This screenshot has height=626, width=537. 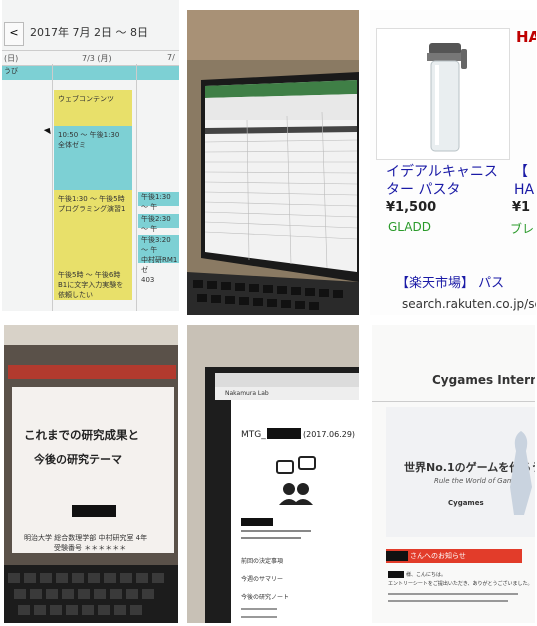 I want to click on tab-label: Nakamura Lab, so click(x=247, y=393).